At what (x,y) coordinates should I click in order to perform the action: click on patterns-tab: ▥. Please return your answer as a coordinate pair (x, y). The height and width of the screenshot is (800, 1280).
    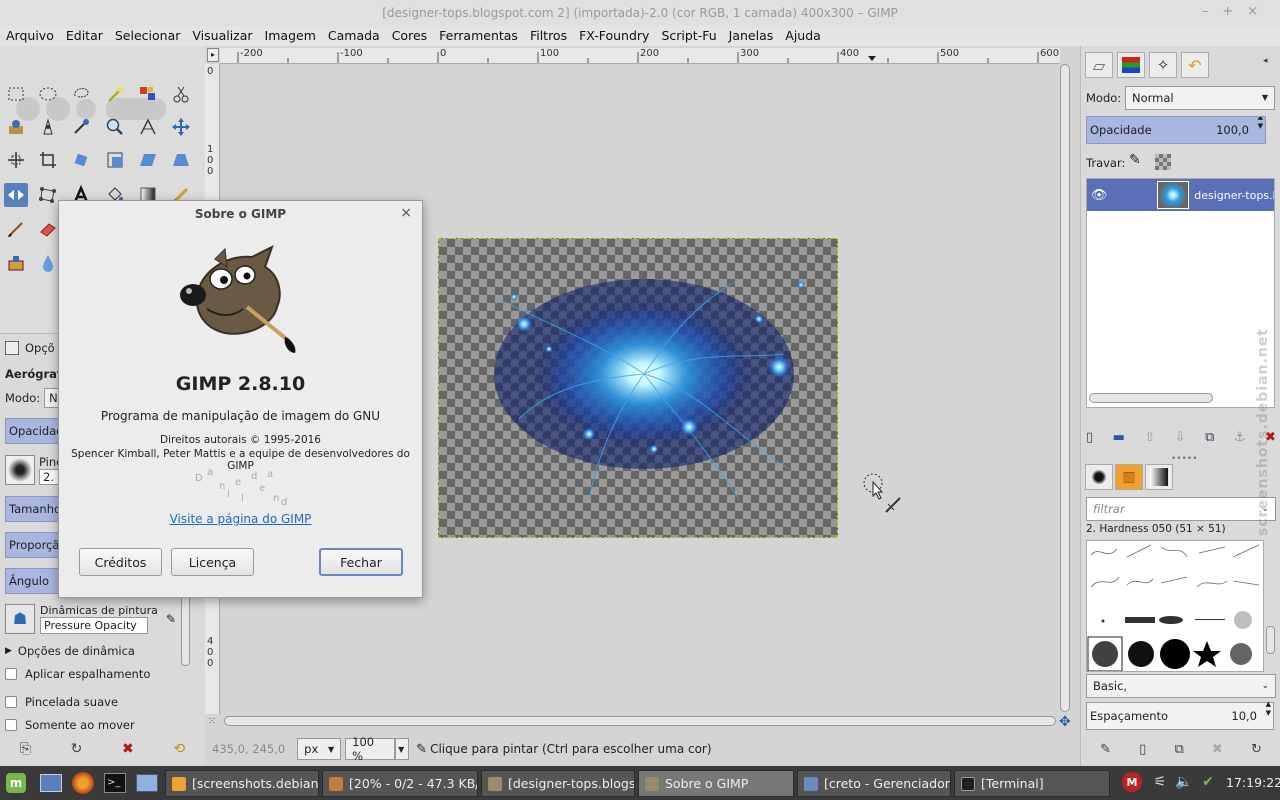
    Looking at the image, I should click on (1129, 477).